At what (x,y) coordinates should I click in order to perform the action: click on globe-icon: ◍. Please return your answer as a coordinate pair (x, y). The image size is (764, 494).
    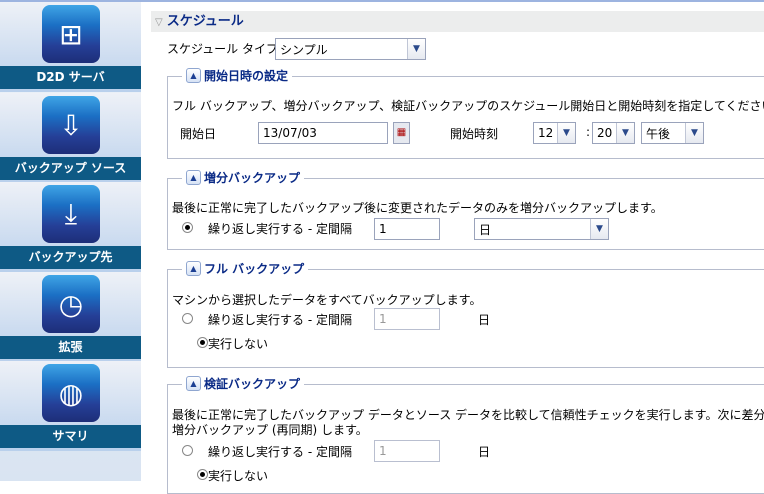
    Looking at the image, I should click on (71, 393).